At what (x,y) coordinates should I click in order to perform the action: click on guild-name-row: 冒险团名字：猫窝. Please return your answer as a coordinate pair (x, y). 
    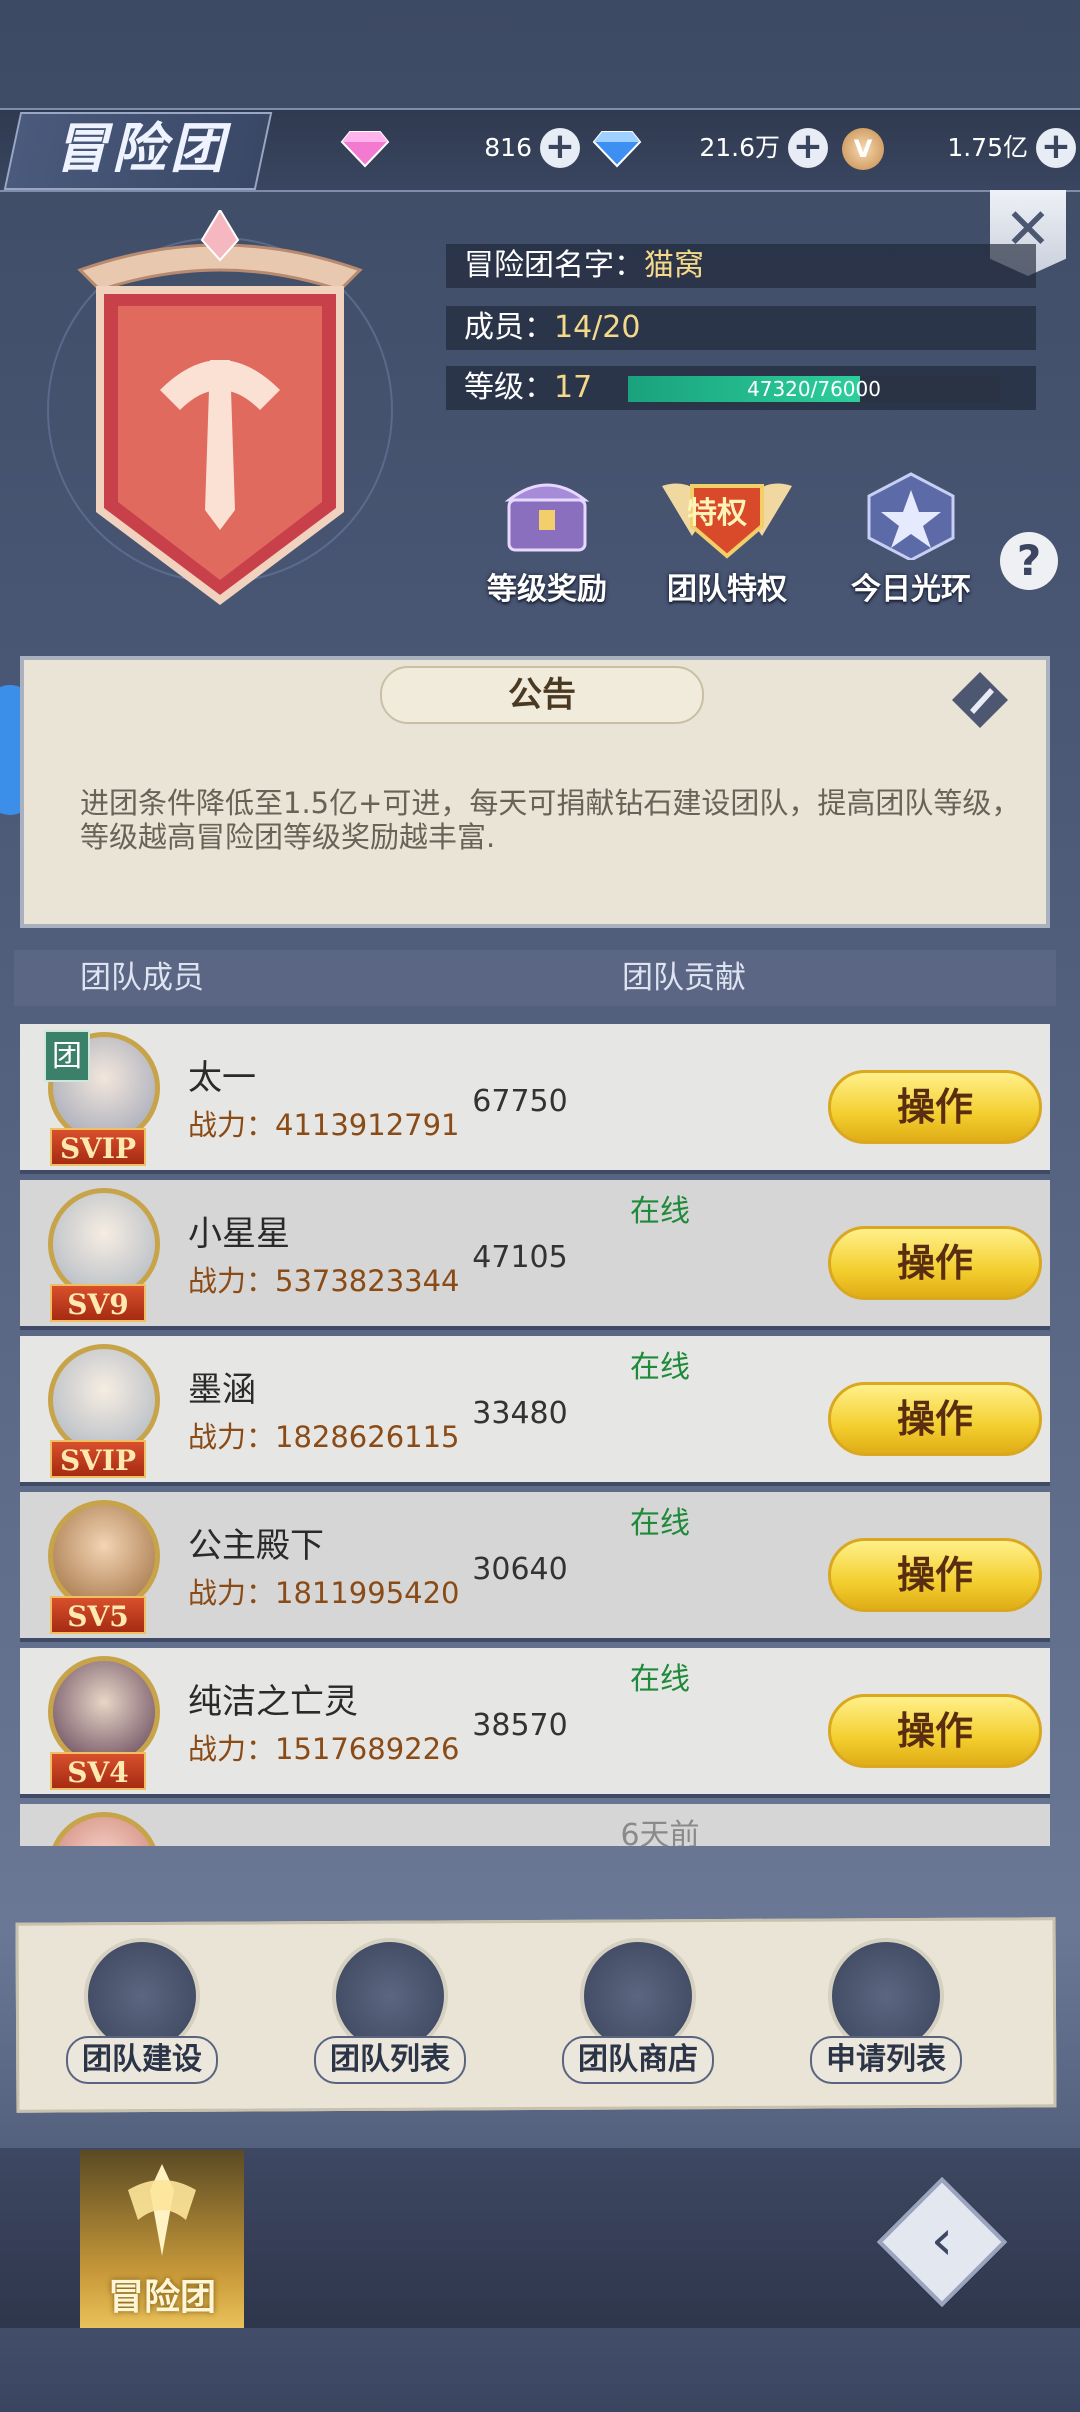
    Looking at the image, I should click on (741, 266).